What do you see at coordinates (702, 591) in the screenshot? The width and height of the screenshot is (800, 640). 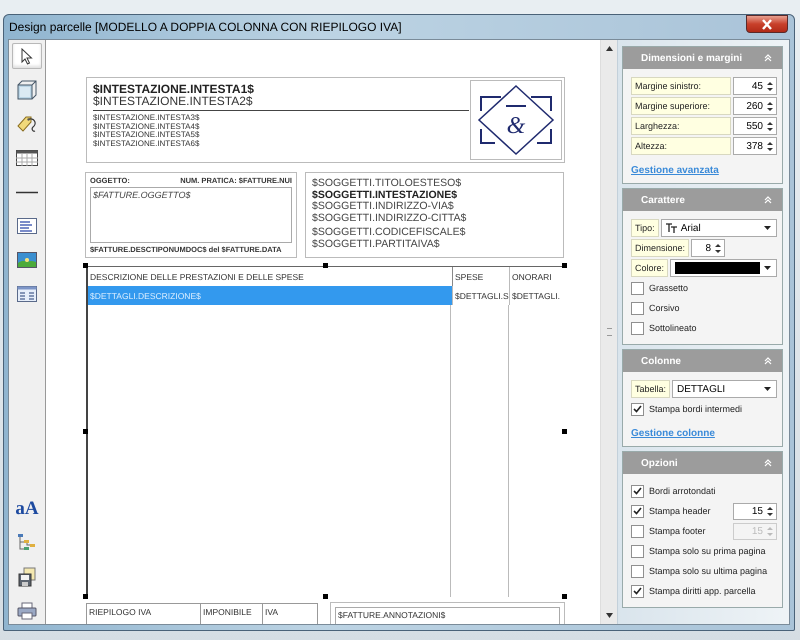 I see `checkbox-label: Stampa diritti app. parcella` at bounding box center [702, 591].